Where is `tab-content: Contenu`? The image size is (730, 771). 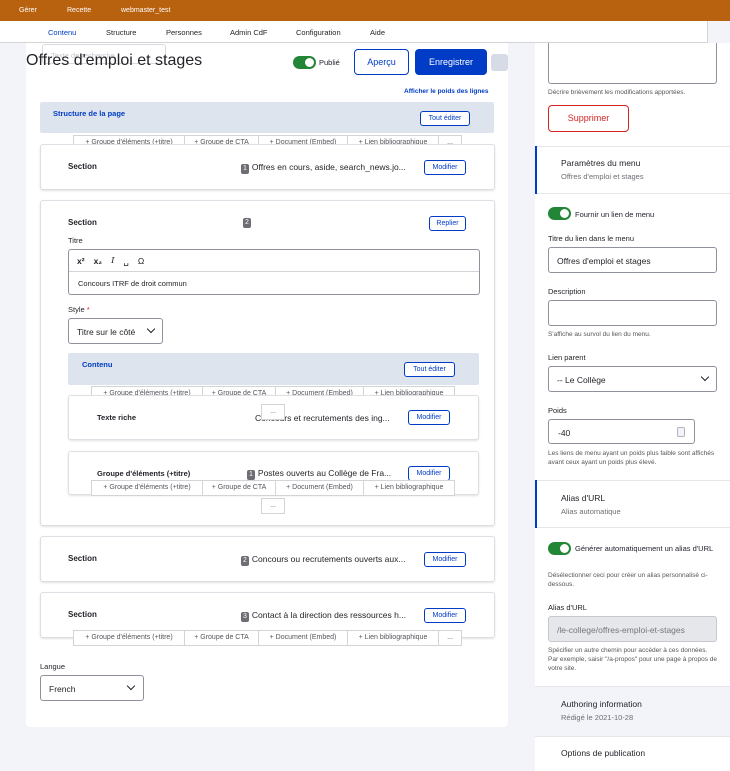 tab-content: Contenu is located at coordinates (62, 32).